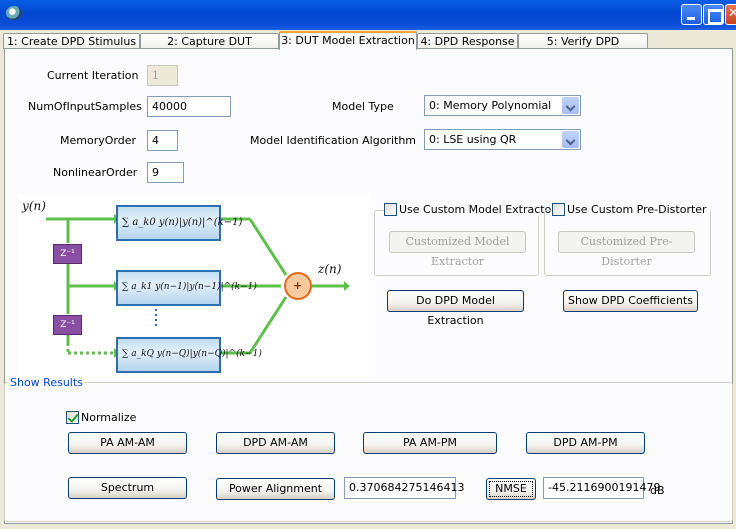 The width and height of the screenshot is (736, 529). Describe the element at coordinates (477, 209) in the screenshot. I see `use-custom-model-extractor-label: Use Custom Model Extractor` at that location.